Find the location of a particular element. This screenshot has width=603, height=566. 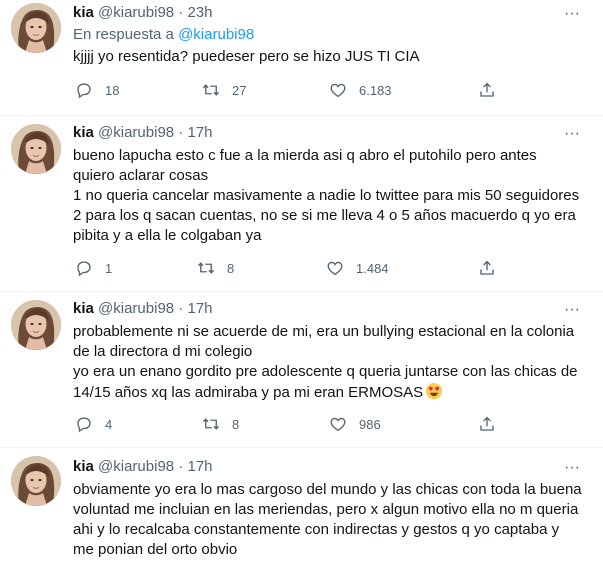

reply-count: 18 is located at coordinates (112, 90).